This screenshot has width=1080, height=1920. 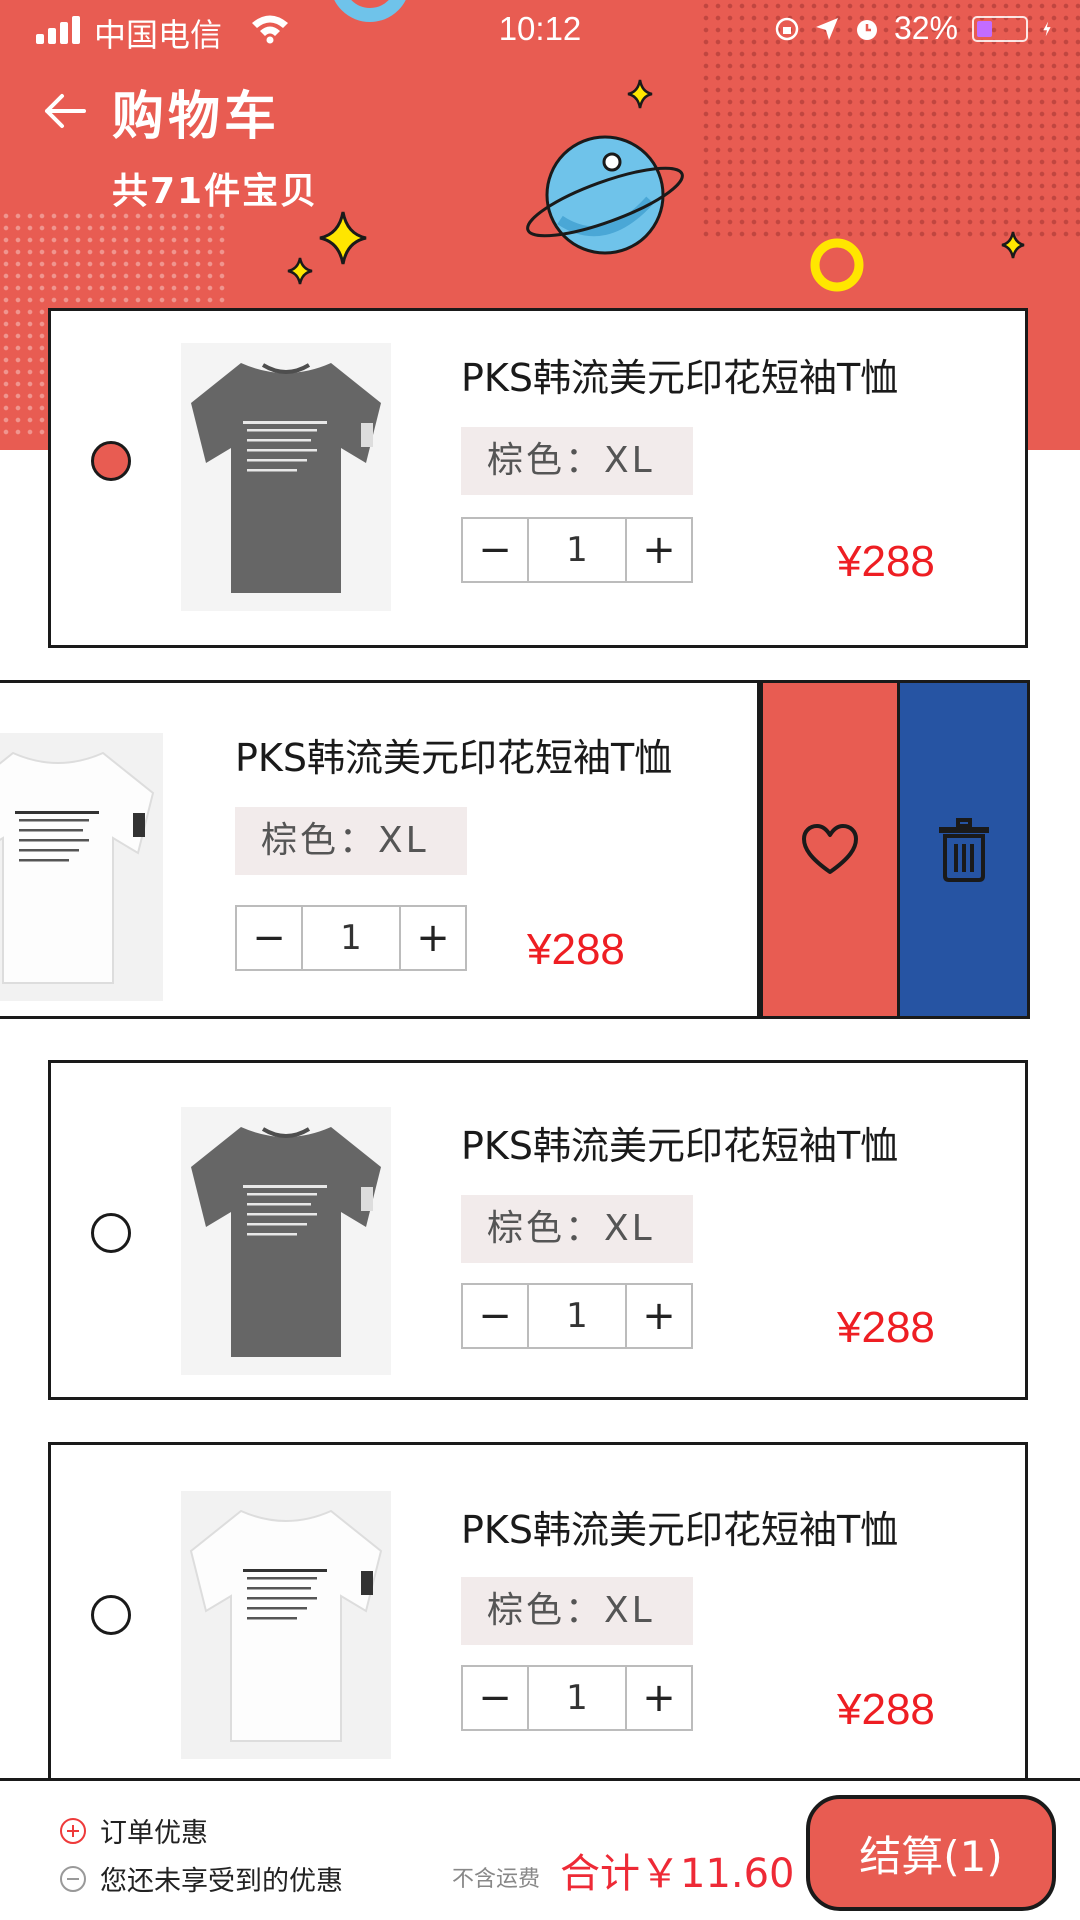 I want to click on page-title: 购物车, so click(x=196, y=117).